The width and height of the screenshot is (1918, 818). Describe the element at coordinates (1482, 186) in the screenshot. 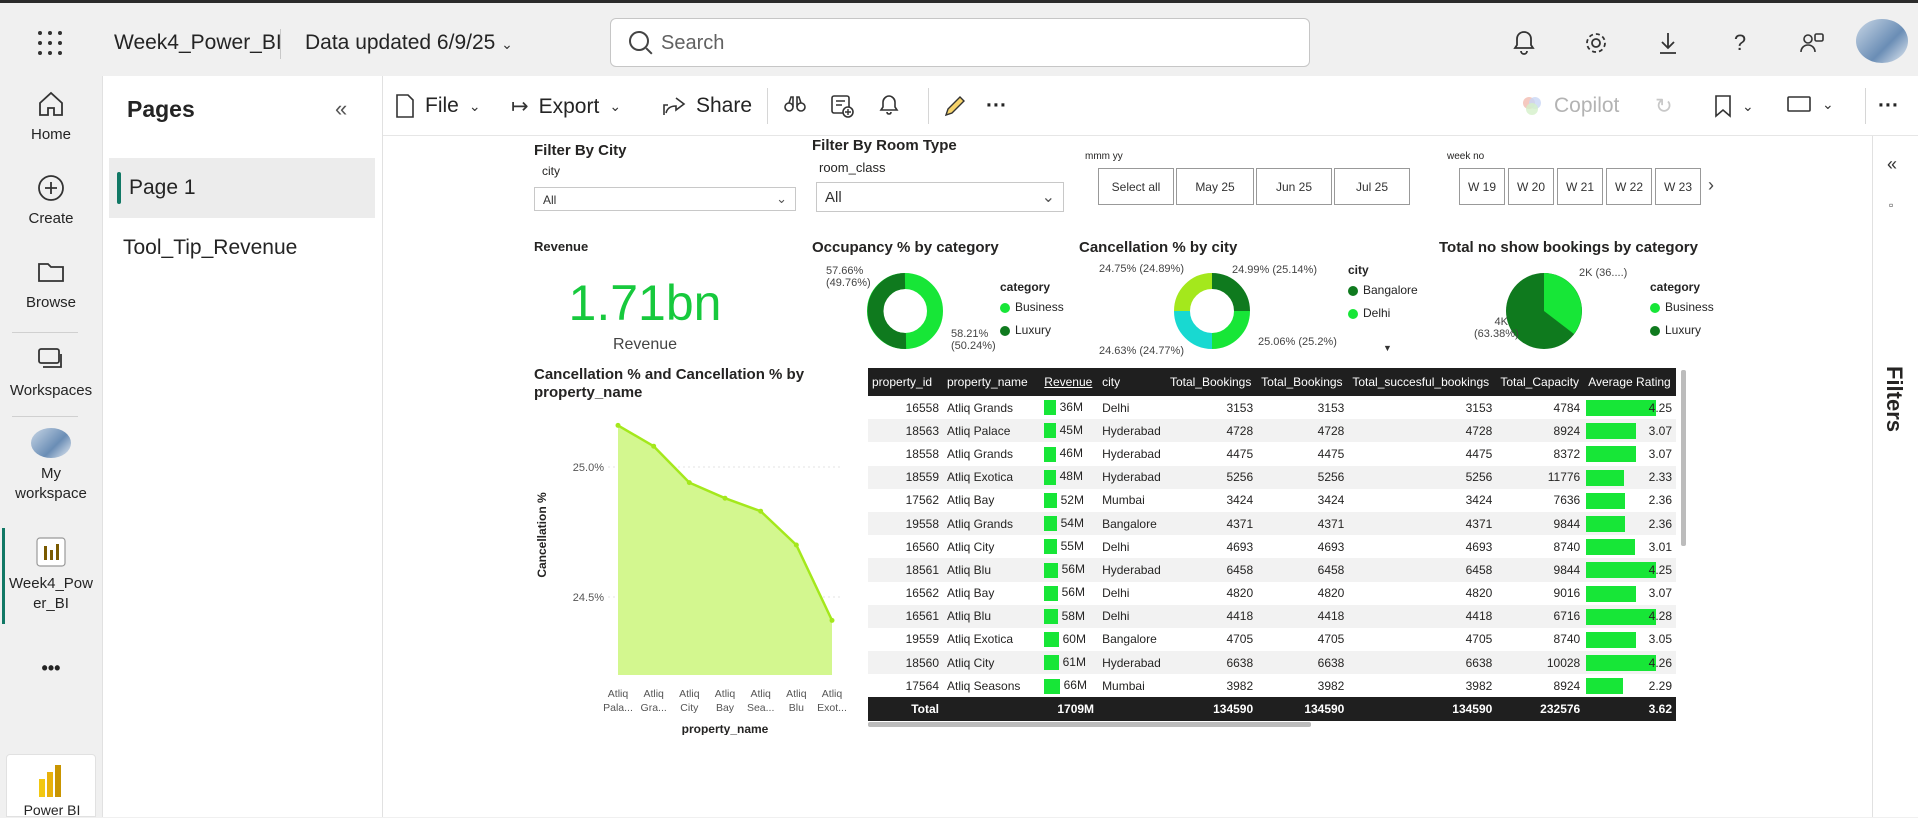

I see `week-tile: W 19` at that location.